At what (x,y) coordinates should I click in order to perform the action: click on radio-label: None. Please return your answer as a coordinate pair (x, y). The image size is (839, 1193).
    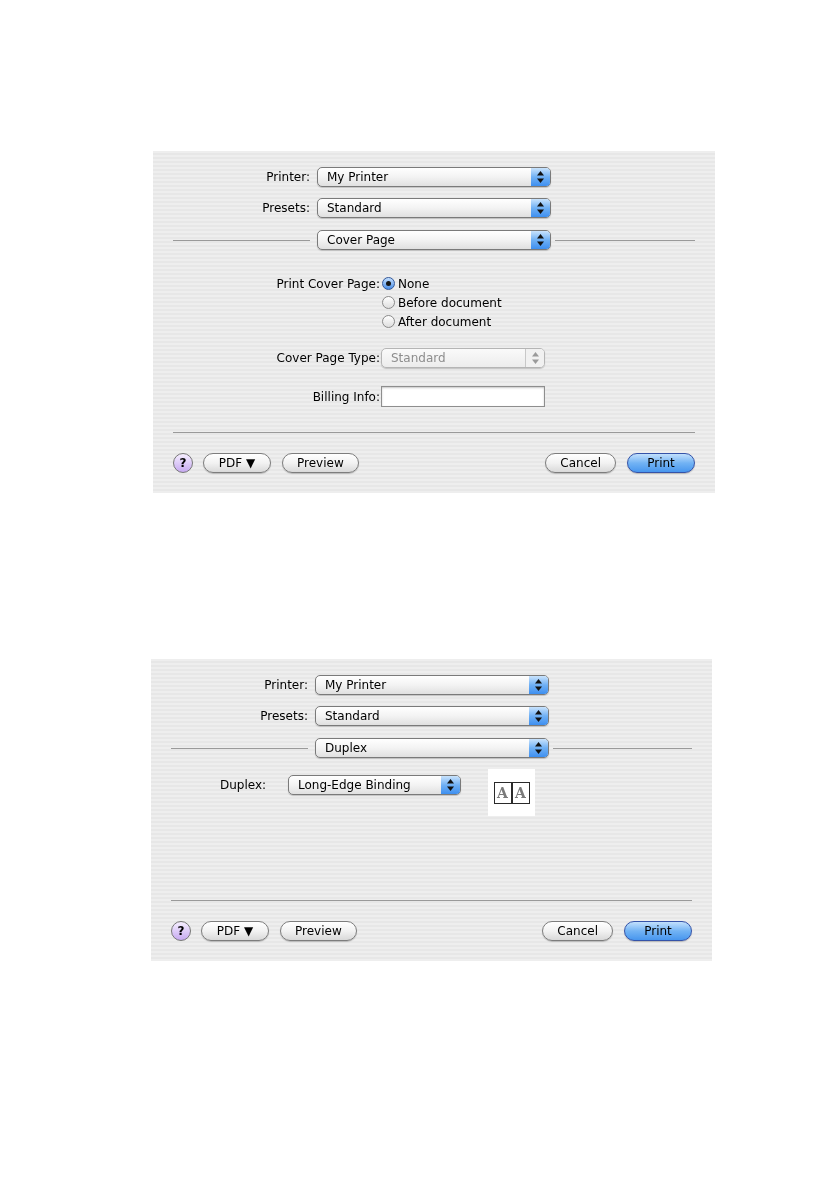
    Looking at the image, I should click on (414, 283).